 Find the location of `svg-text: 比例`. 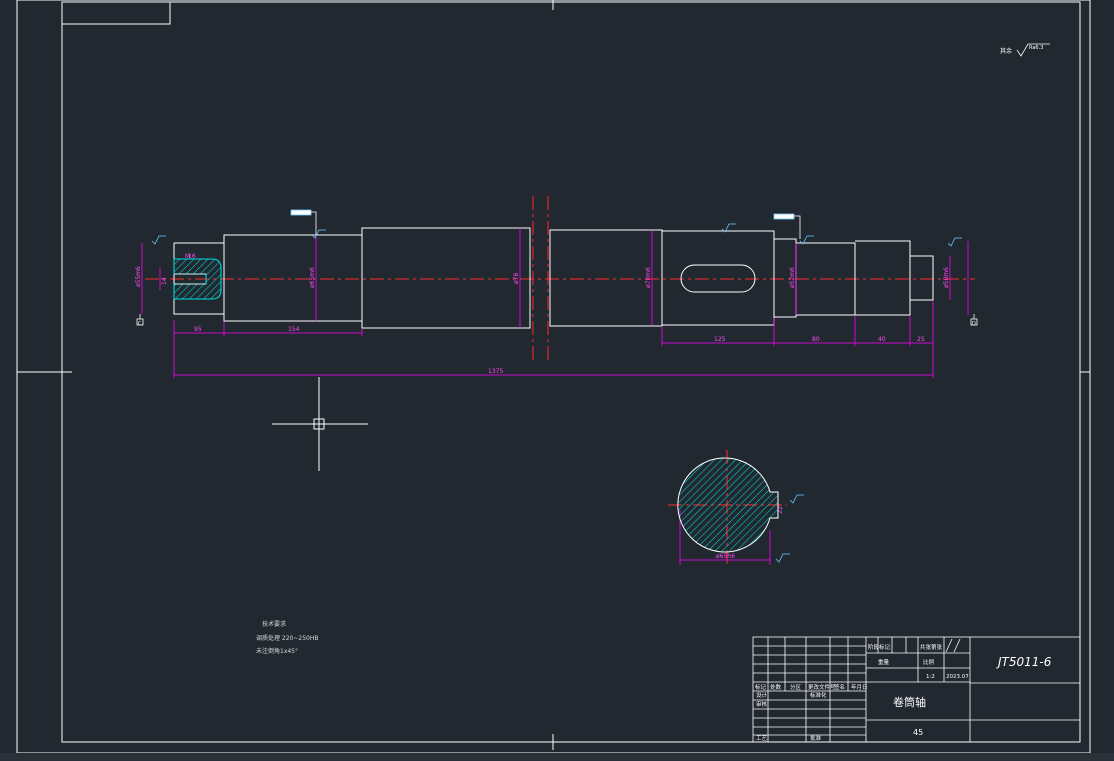

svg-text: 比例 is located at coordinates (929, 662).